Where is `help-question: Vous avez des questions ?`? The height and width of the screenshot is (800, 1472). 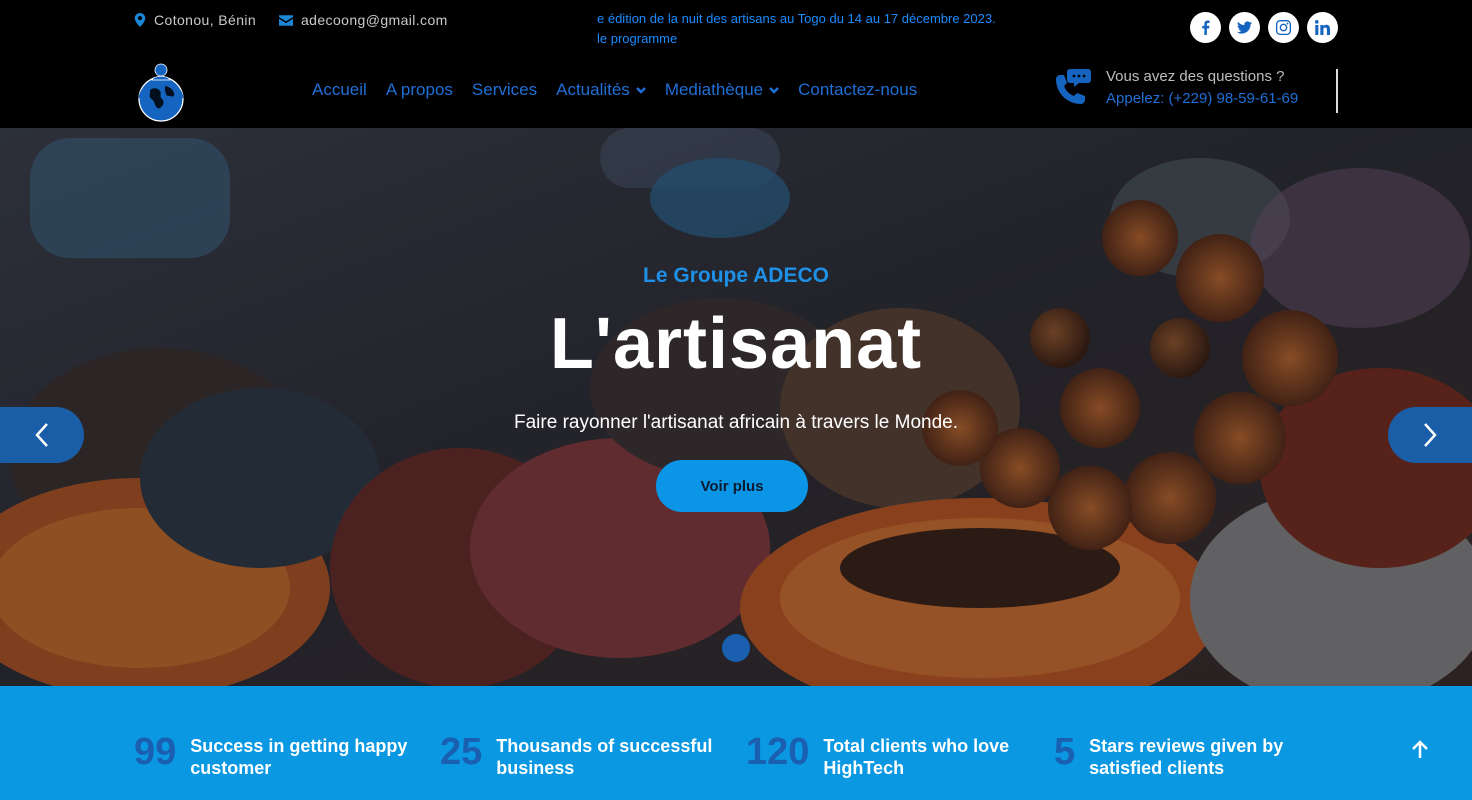
help-question: Vous avez des questions ? is located at coordinates (1195, 76).